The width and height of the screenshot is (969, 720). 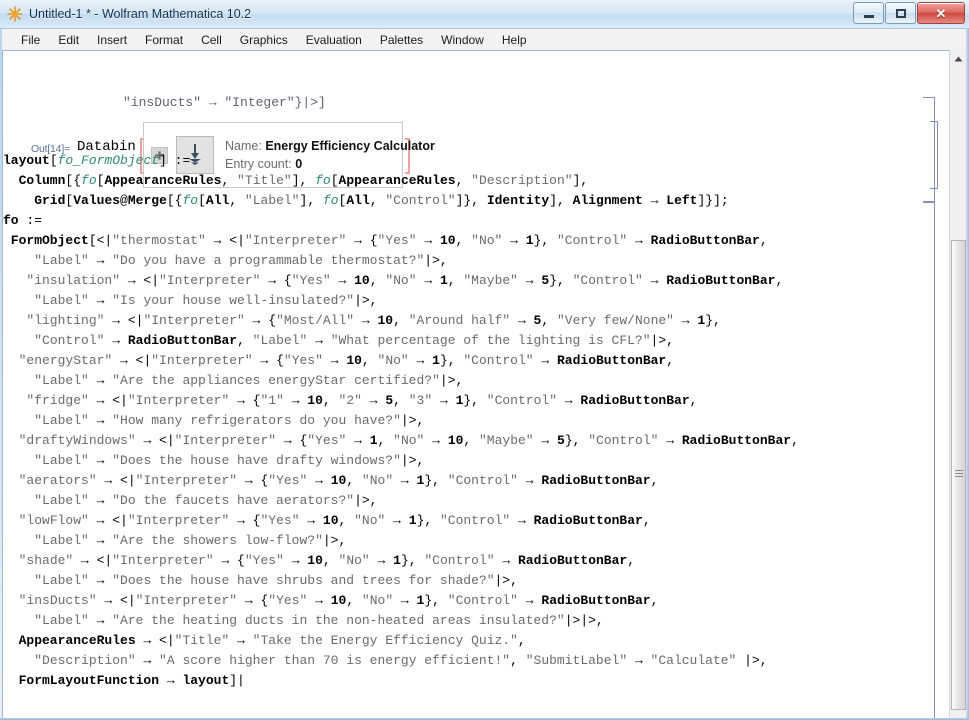 I want to click on code-token: FormObject, so click(x=46, y=240).